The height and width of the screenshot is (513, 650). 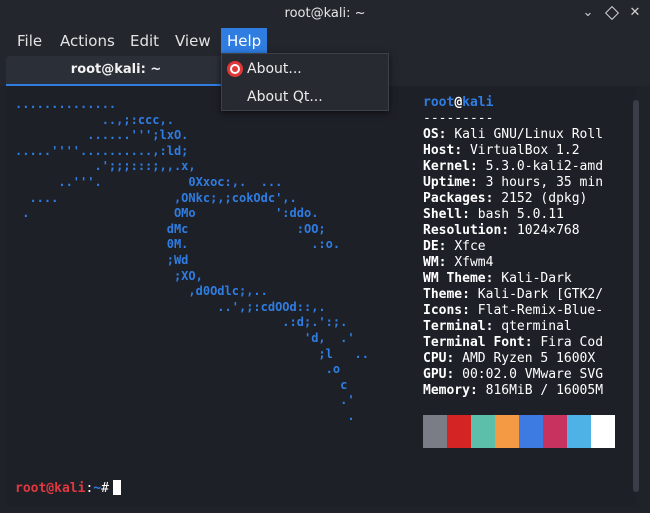 I want to click on tab-terminal: root@kali: ~, so click(x=116, y=70).